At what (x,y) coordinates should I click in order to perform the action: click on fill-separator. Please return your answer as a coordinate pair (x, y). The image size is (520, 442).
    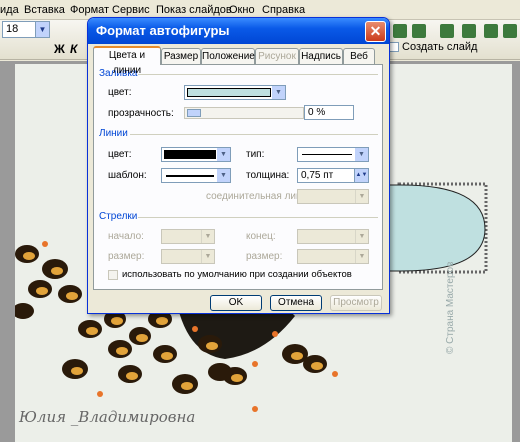
    Looking at the image, I should click on (258, 74).